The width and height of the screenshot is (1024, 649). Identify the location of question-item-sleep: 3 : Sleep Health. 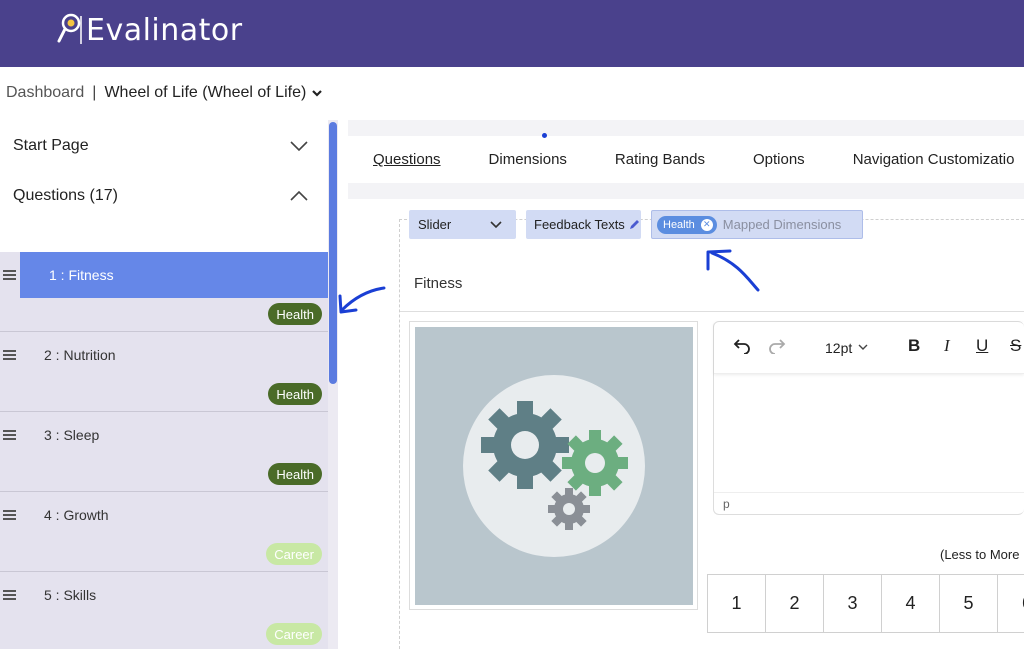
(164, 452).